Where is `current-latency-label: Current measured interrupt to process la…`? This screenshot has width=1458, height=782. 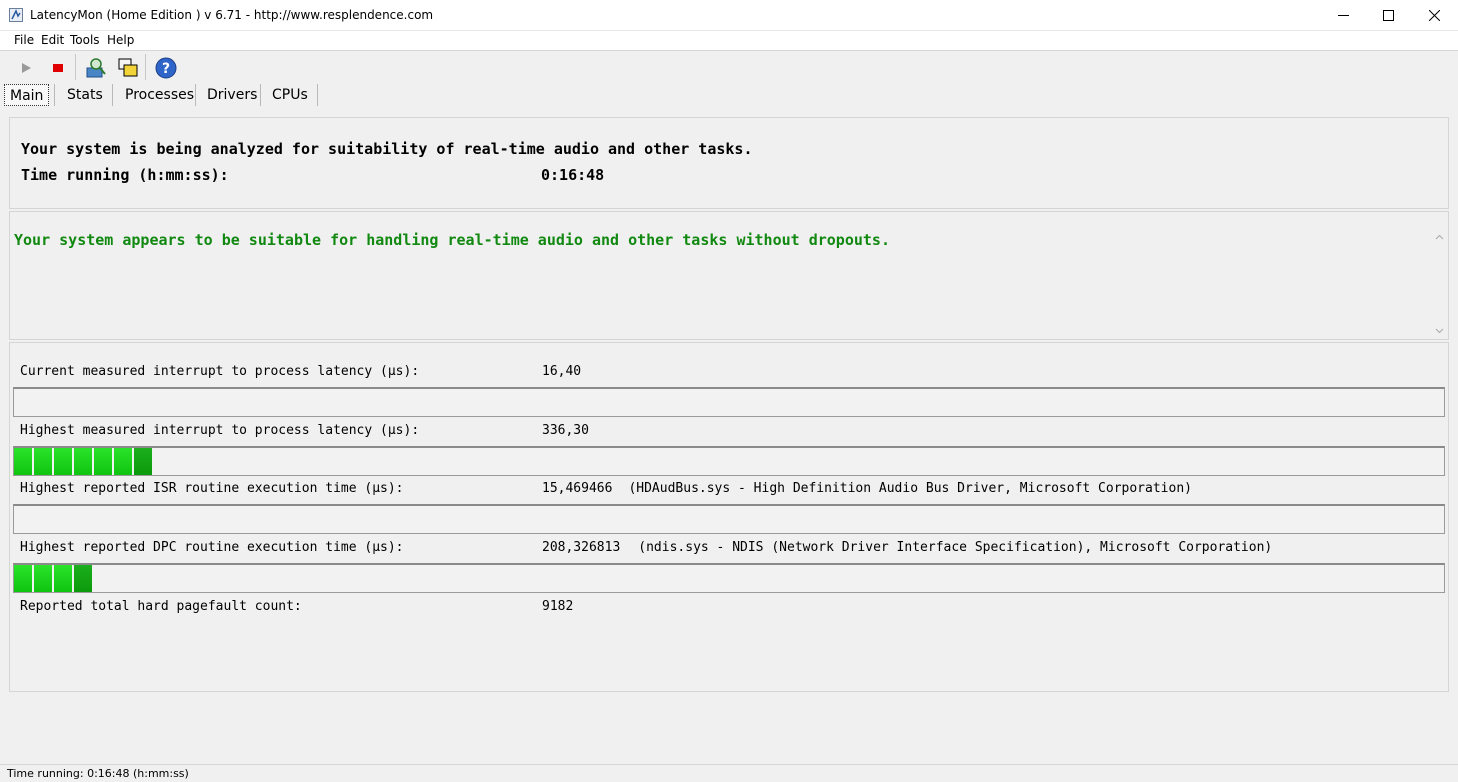 current-latency-label: Current measured interrupt to process la… is located at coordinates (220, 371).